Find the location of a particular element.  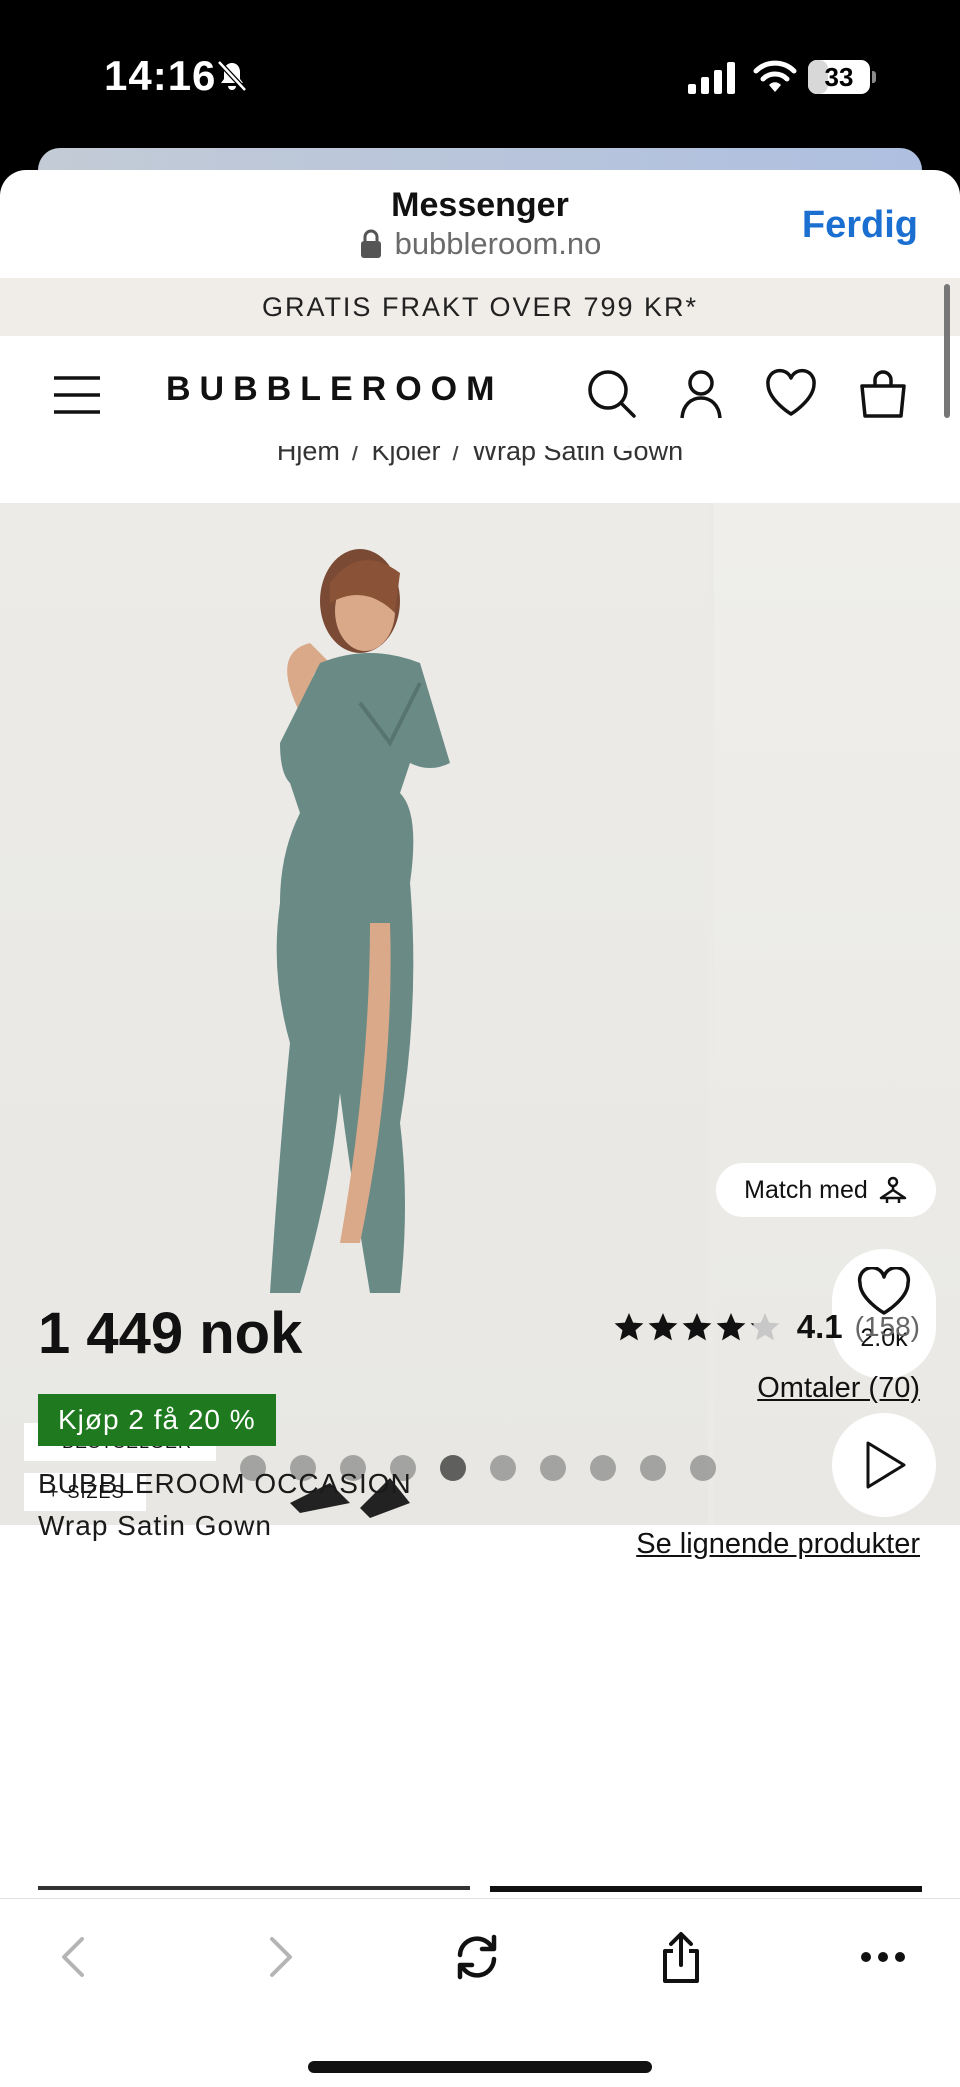

breadcrumb-current: Wrap Satin Gown is located at coordinates (577, 456).